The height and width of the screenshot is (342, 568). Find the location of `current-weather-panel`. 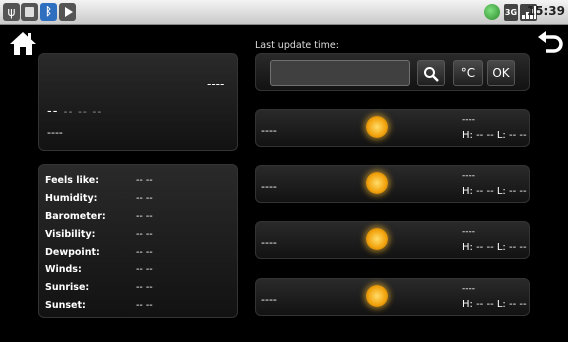

current-weather-panel is located at coordinates (138, 102).